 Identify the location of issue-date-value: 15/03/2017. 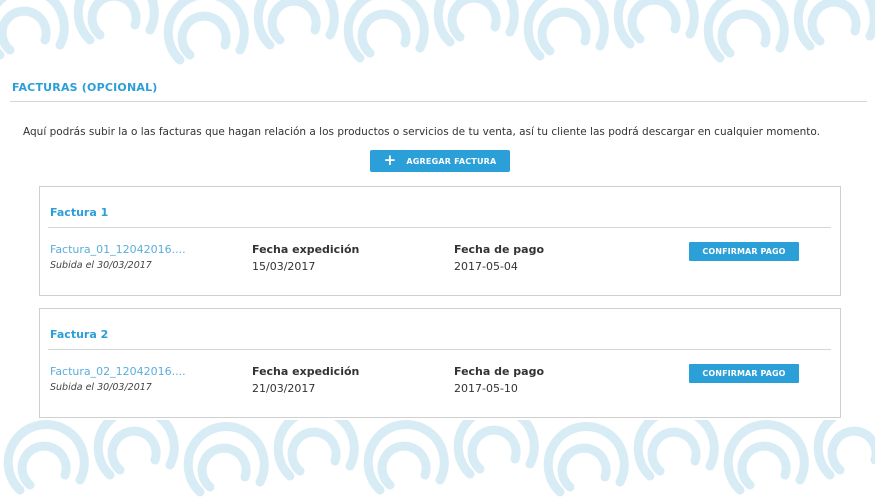
(284, 266).